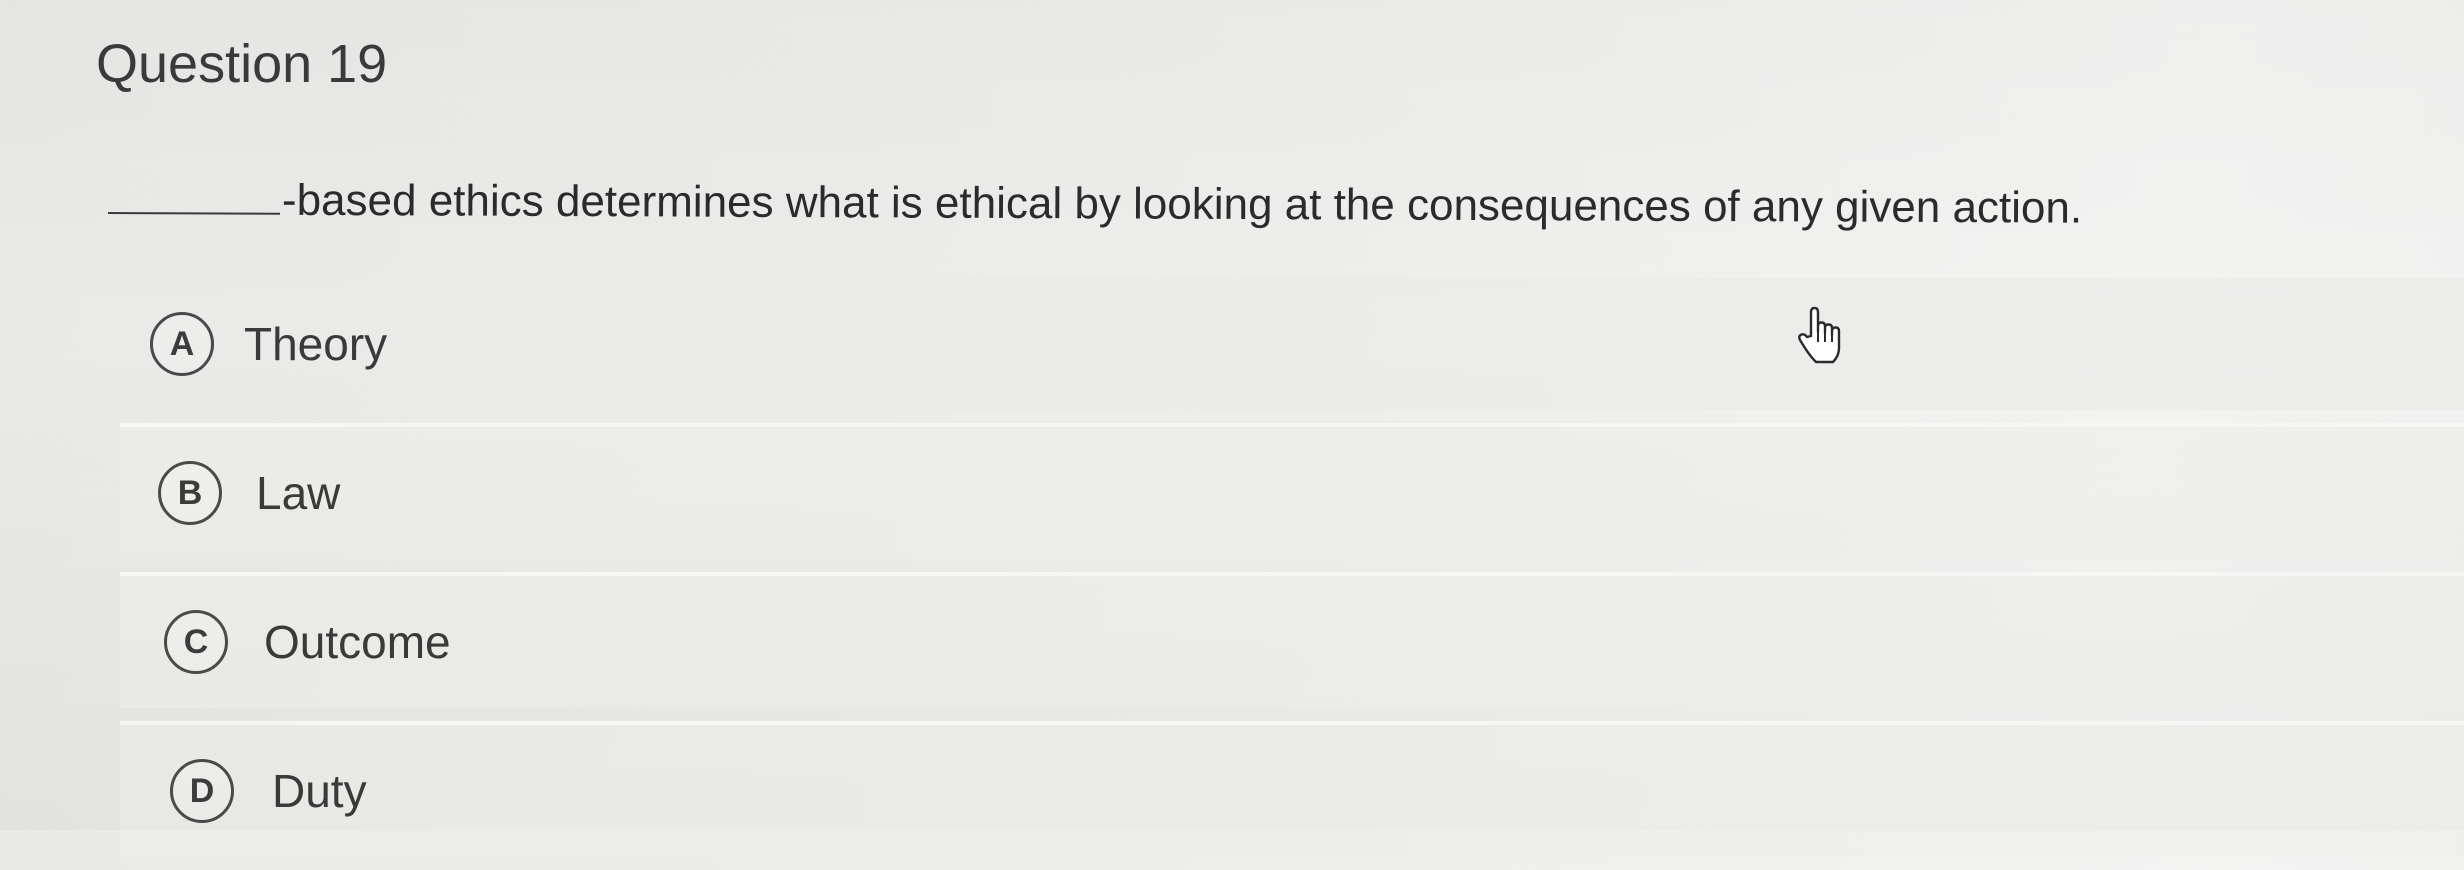 The width and height of the screenshot is (2464, 870). What do you see at coordinates (316, 344) in the screenshot?
I see `option-label: Theory` at bounding box center [316, 344].